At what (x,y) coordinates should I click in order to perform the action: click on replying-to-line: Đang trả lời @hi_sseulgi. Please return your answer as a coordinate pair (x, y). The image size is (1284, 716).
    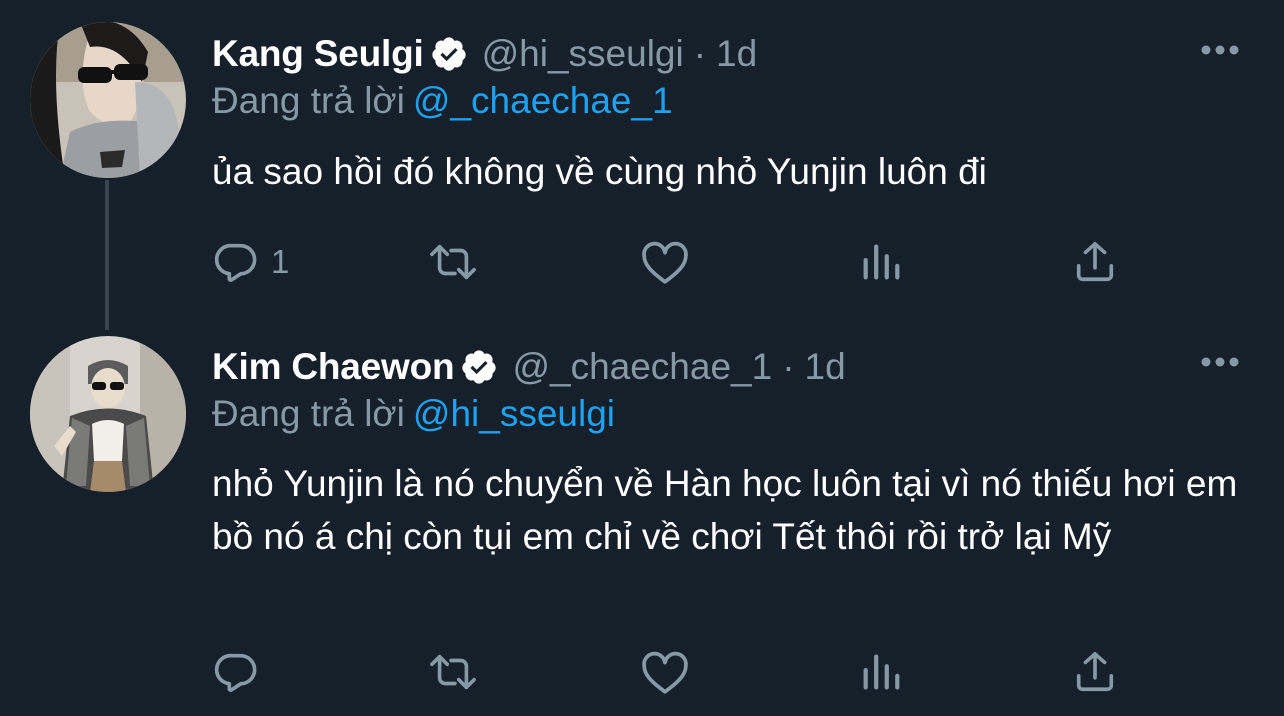
    Looking at the image, I should click on (413, 414).